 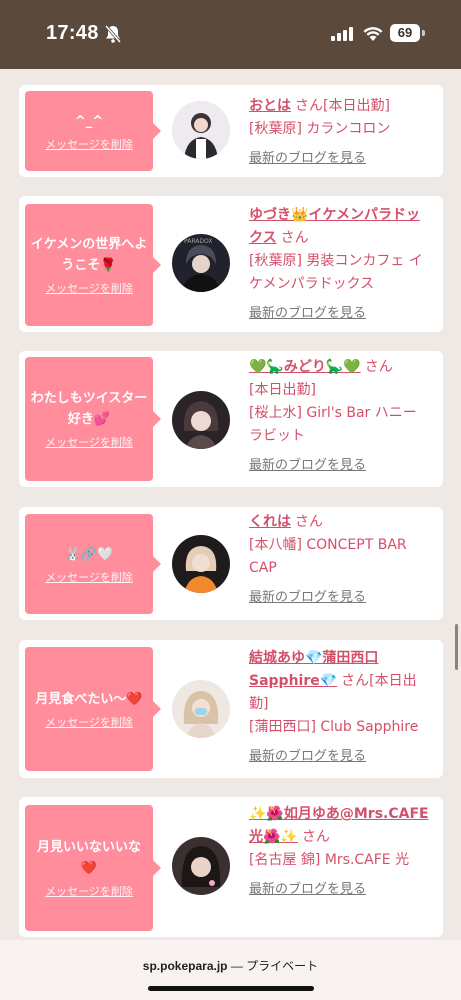 I want to click on cast-name-link: くれは, so click(x=270, y=522).